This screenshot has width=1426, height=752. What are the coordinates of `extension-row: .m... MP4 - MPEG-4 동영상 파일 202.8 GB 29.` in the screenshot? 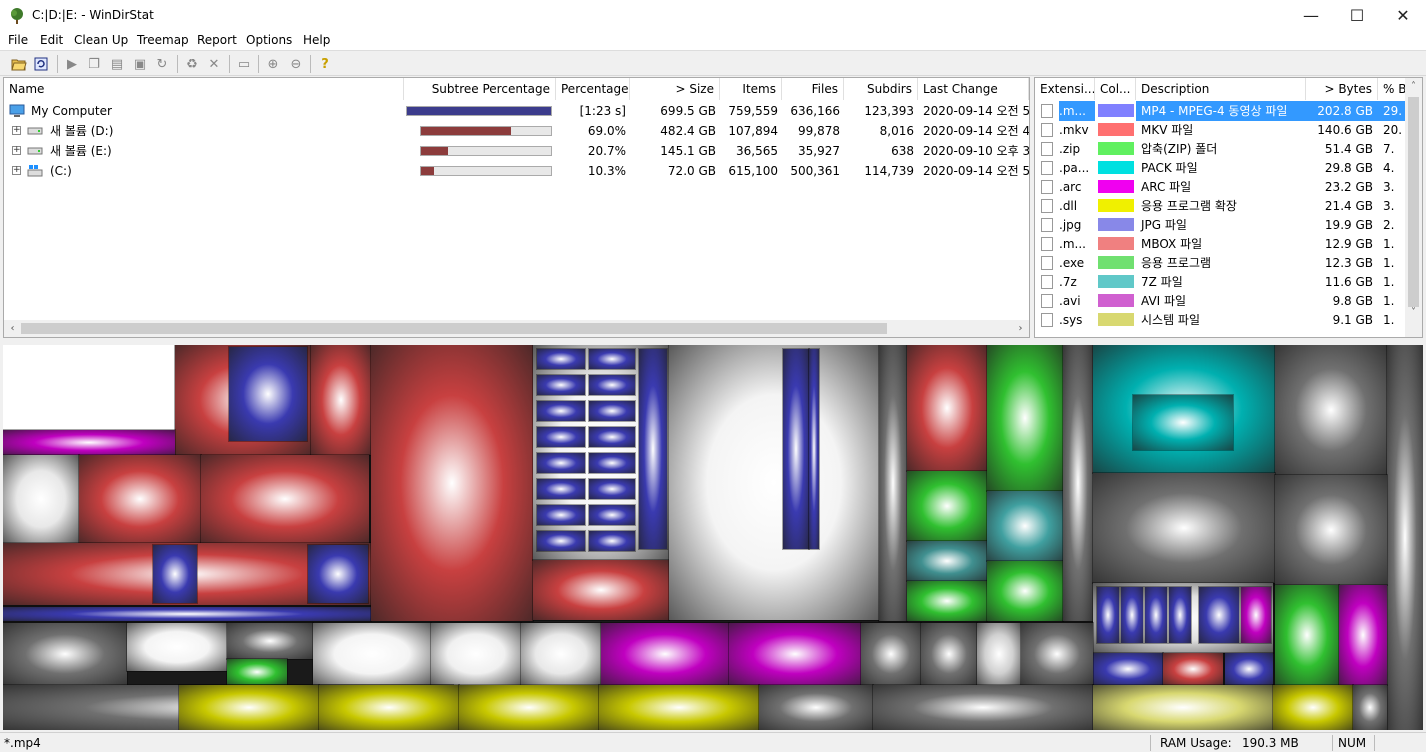 It's located at (1221, 111).